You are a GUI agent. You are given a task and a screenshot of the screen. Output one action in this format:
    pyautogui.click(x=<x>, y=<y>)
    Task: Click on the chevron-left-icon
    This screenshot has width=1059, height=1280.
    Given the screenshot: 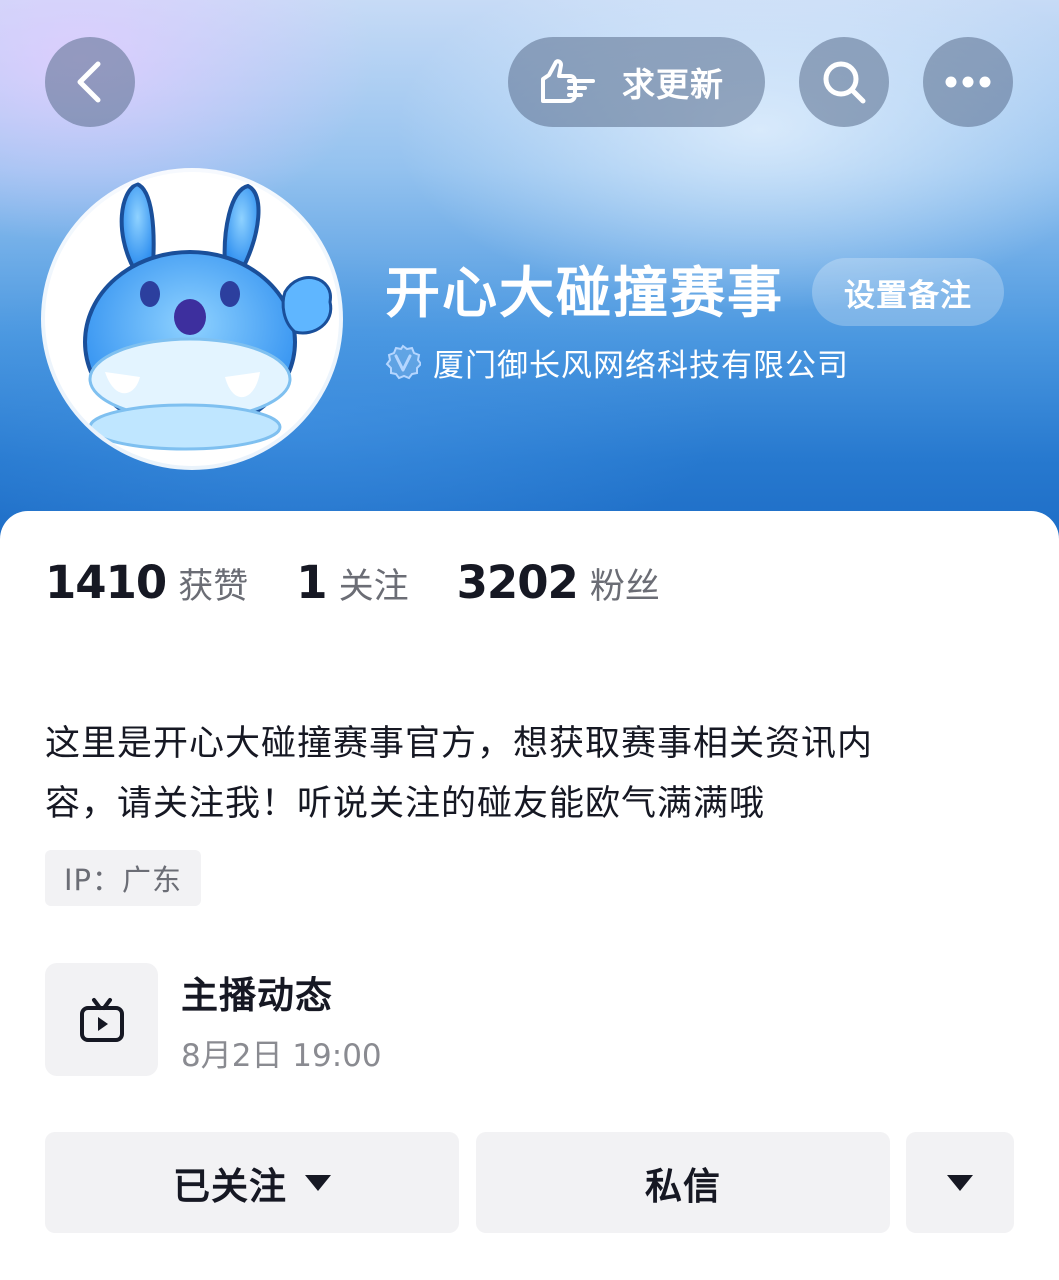 What is the action you would take?
    pyautogui.click(x=89, y=82)
    